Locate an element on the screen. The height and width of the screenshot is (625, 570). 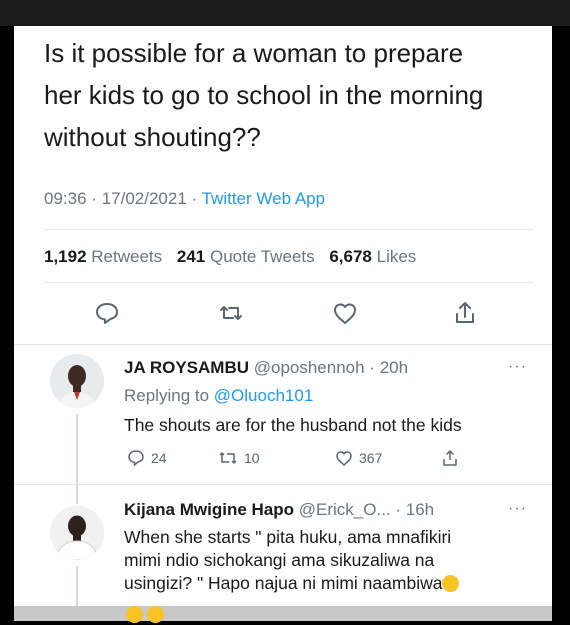
tweet-text-line: her kids to go to school in the morning is located at coordinates (264, 95).